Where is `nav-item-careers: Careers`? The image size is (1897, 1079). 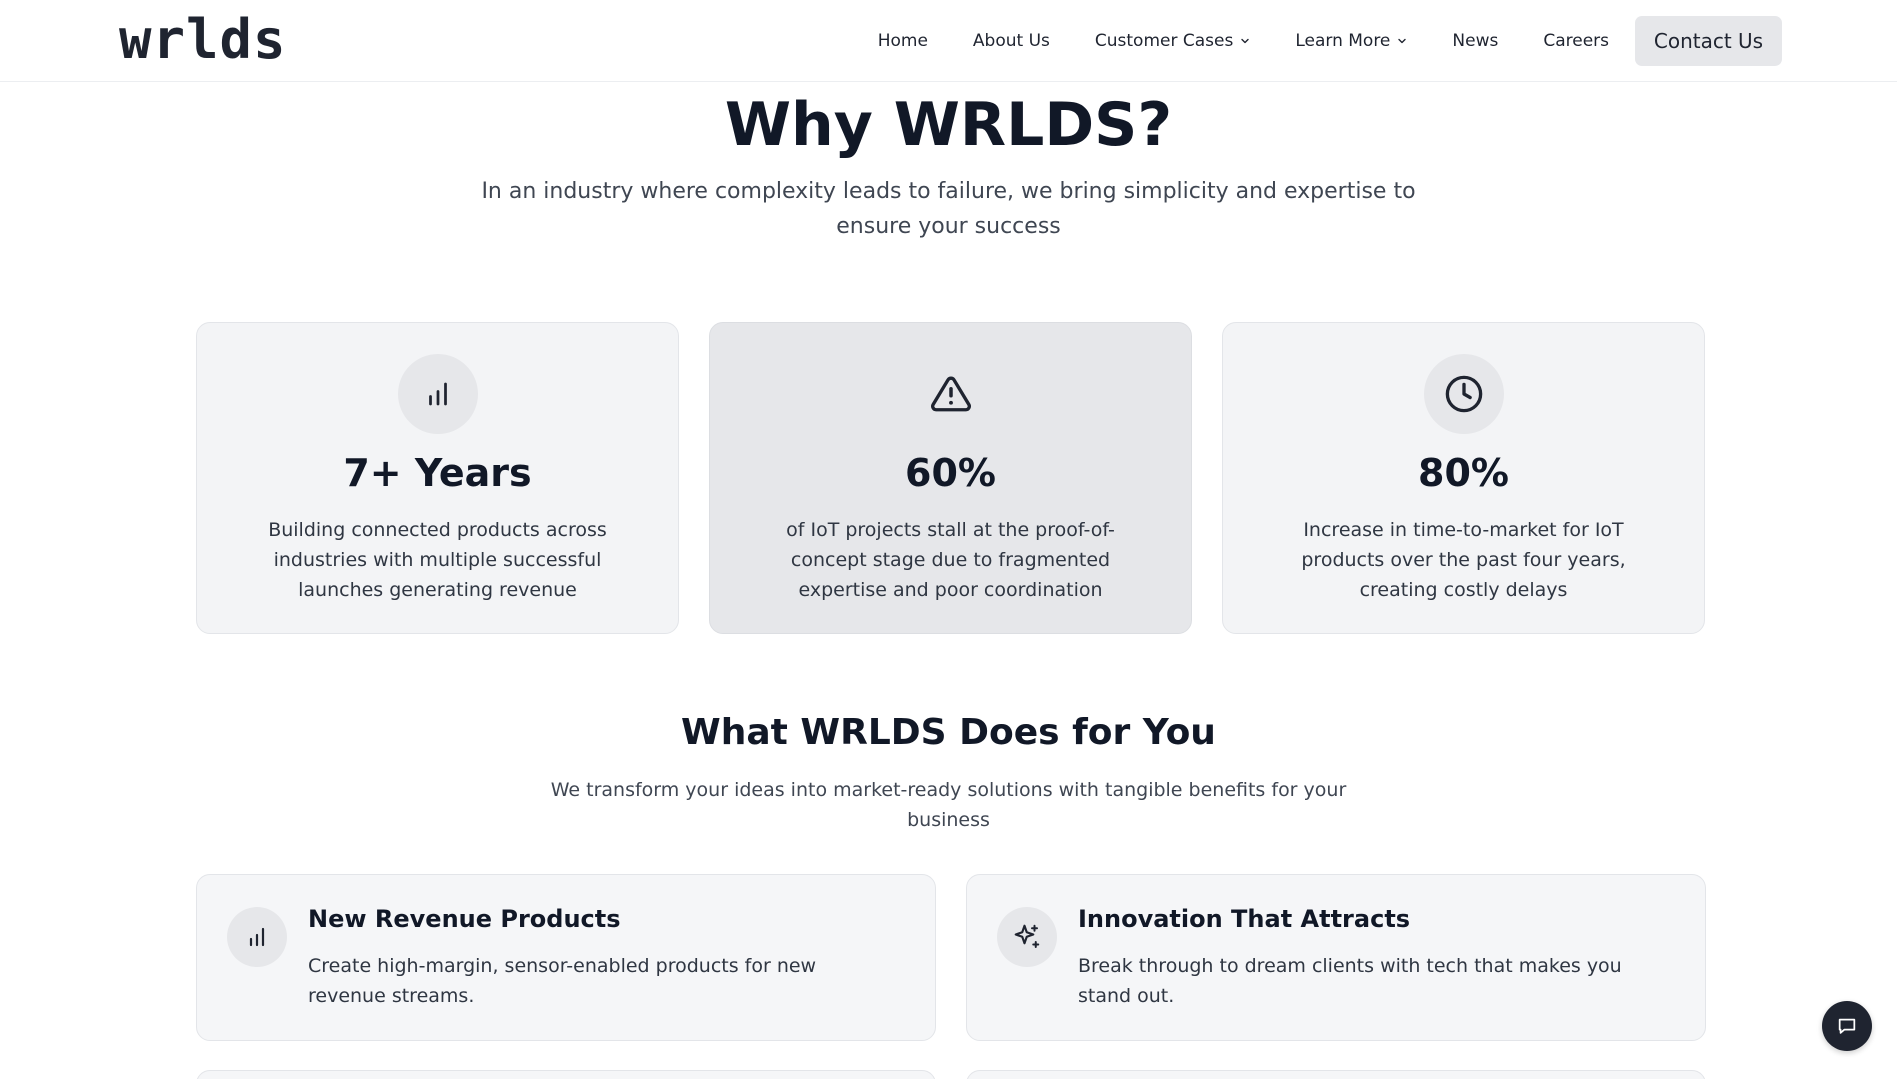 nav-item-careers: Careers is located at coordinates (1576, 41).